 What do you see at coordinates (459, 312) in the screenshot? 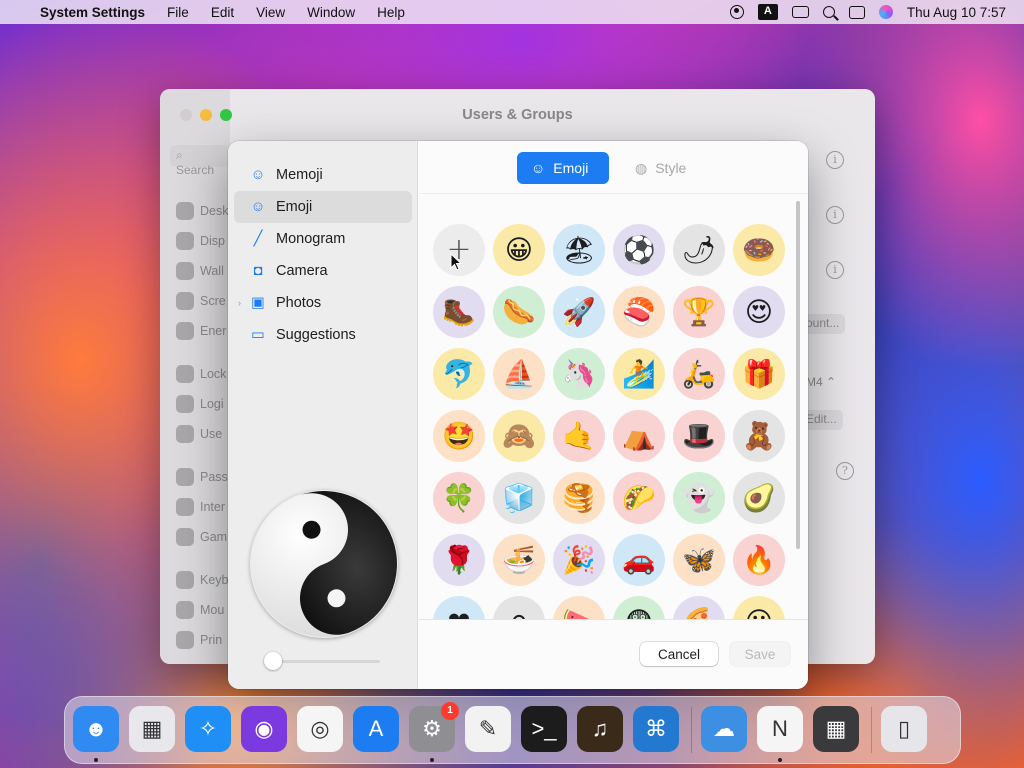
I see `emoji-hiking-boot: 🥾` at bounding box center [459, 312].